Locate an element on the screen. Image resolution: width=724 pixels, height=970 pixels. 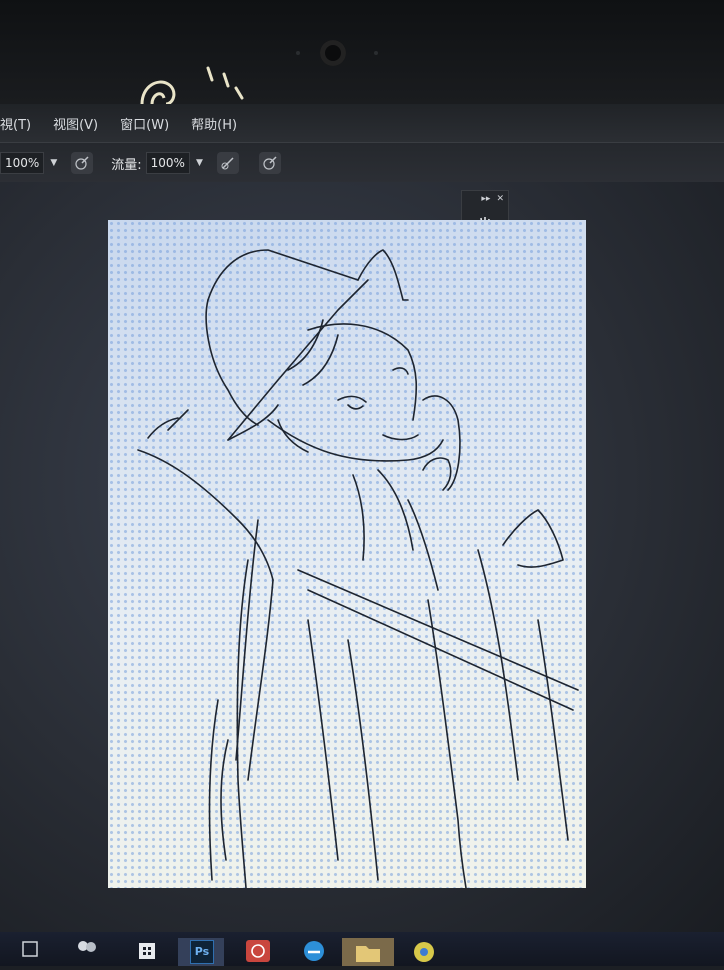
menu-window: 窗口(W) is located at coordinates (144, 123).